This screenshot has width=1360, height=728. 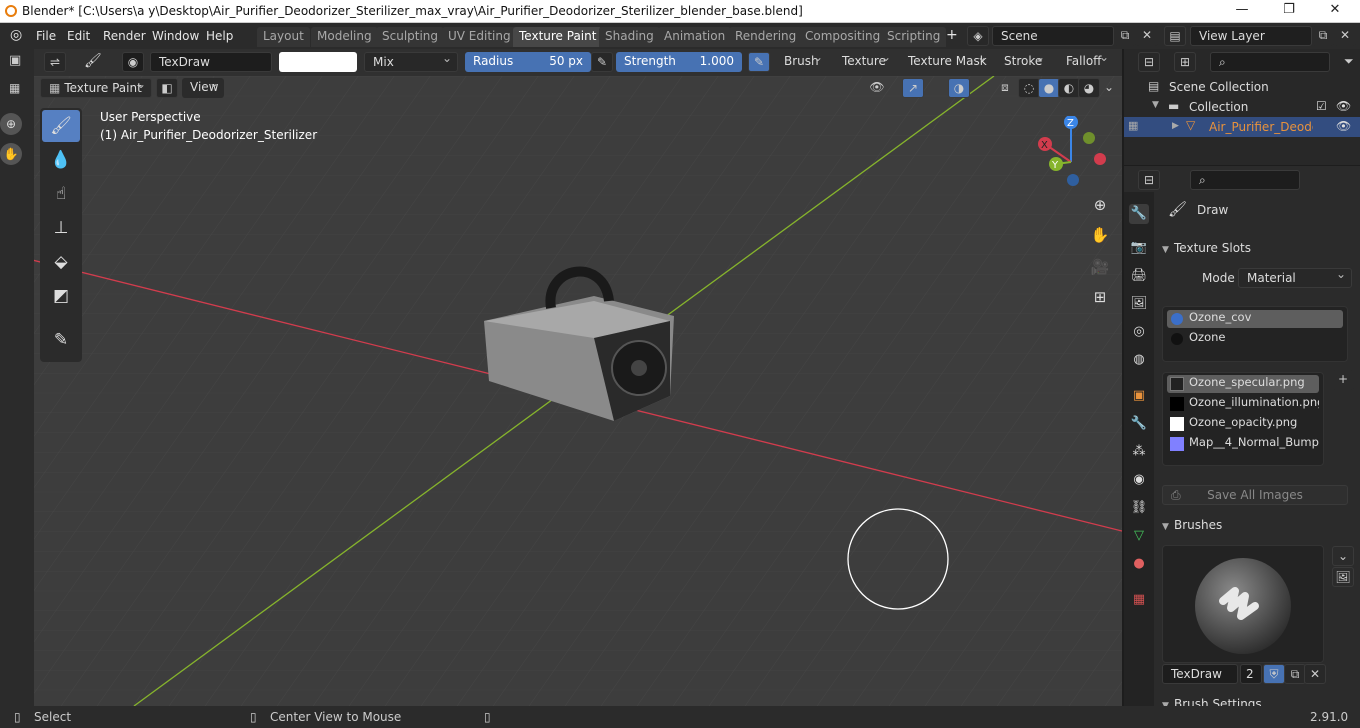 What do you see at coordinates (1295, 674) in the screenshot?
I see `duplicate-brush-icon: ⧉` at bounding box center [1295, 674].